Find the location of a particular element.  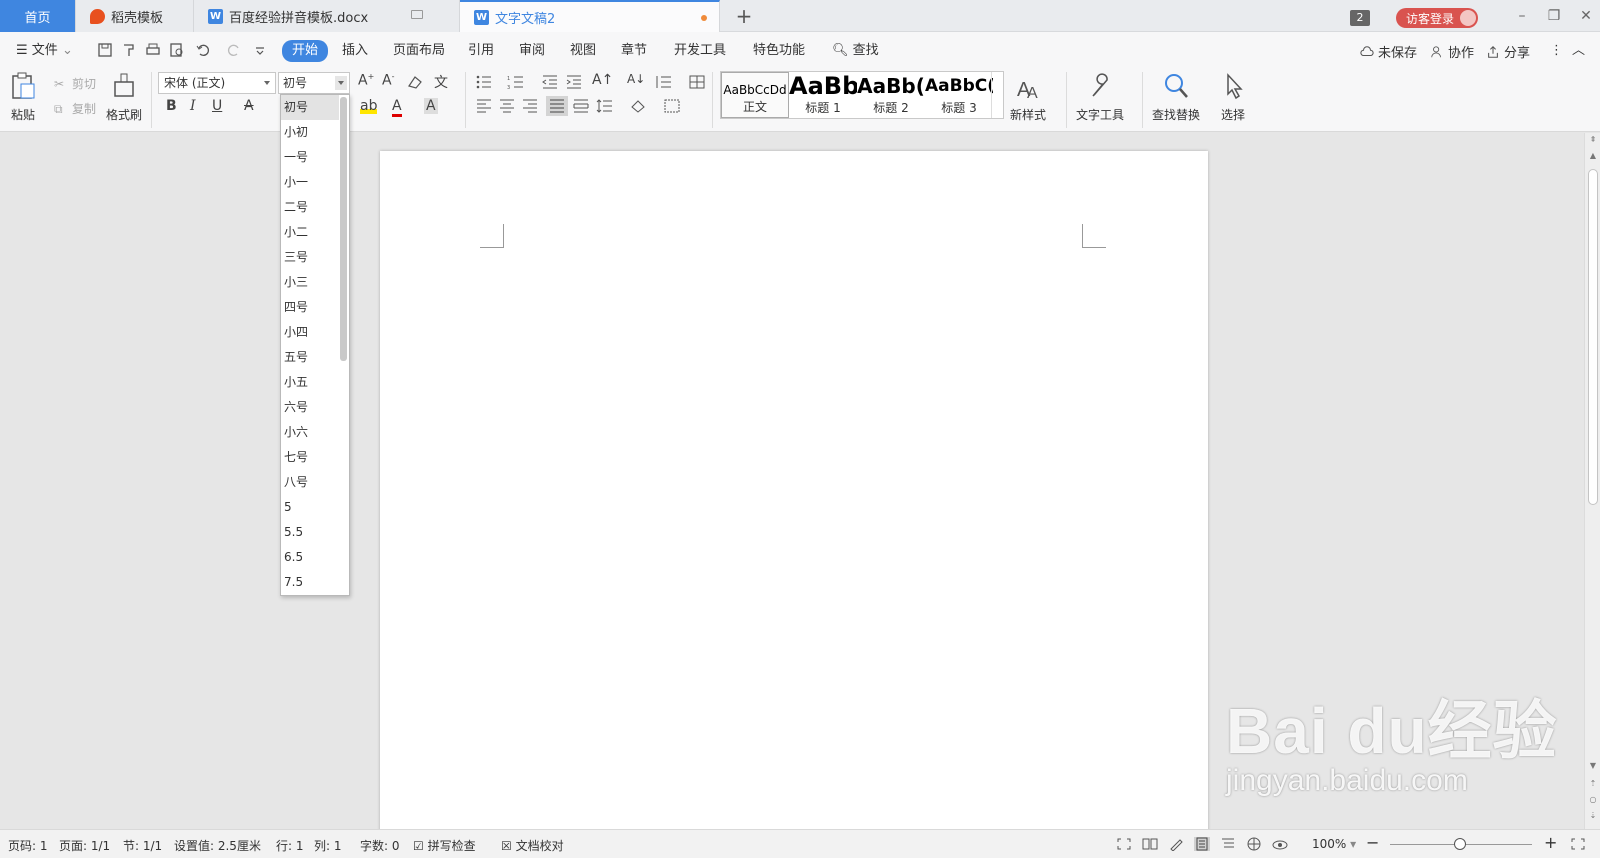

numbered-list-icon: 13 is located at coordinates (516, 82).